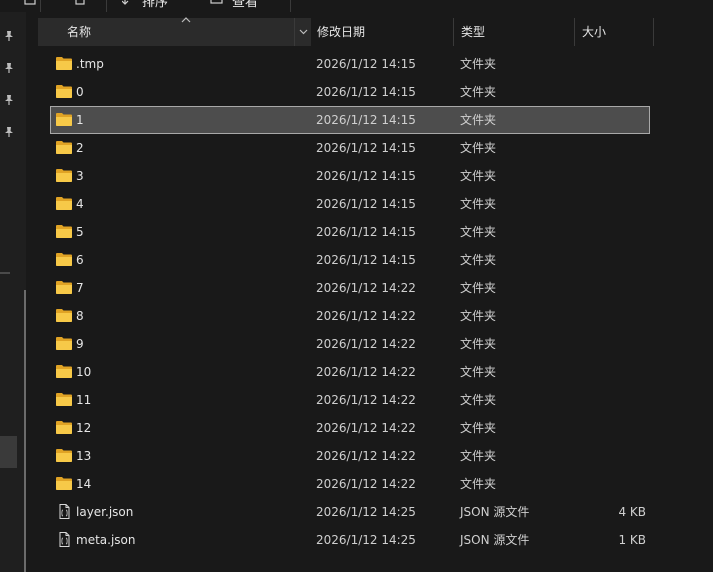 Image resolution: width=713 pixels, height=572 pixels. What do you see at coordinates (80, 260) in the screenshot?
I see `file-name: 6` at bounding box center [80, 260].